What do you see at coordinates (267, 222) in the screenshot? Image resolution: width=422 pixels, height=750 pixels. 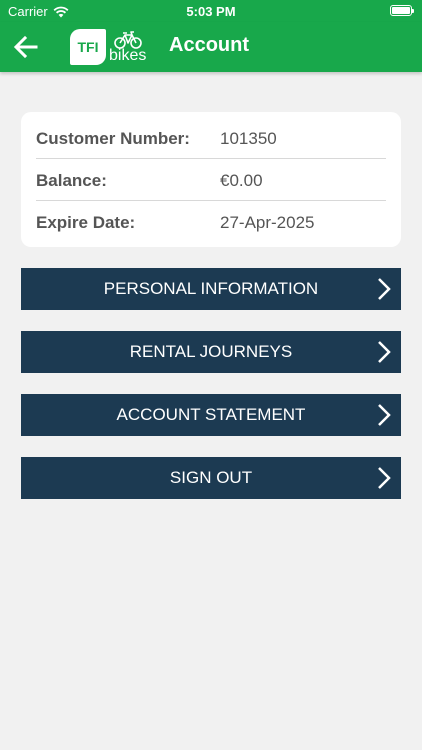 I see `expire-date-value: 27-Apr-2025` at bounding box center [267, 222].